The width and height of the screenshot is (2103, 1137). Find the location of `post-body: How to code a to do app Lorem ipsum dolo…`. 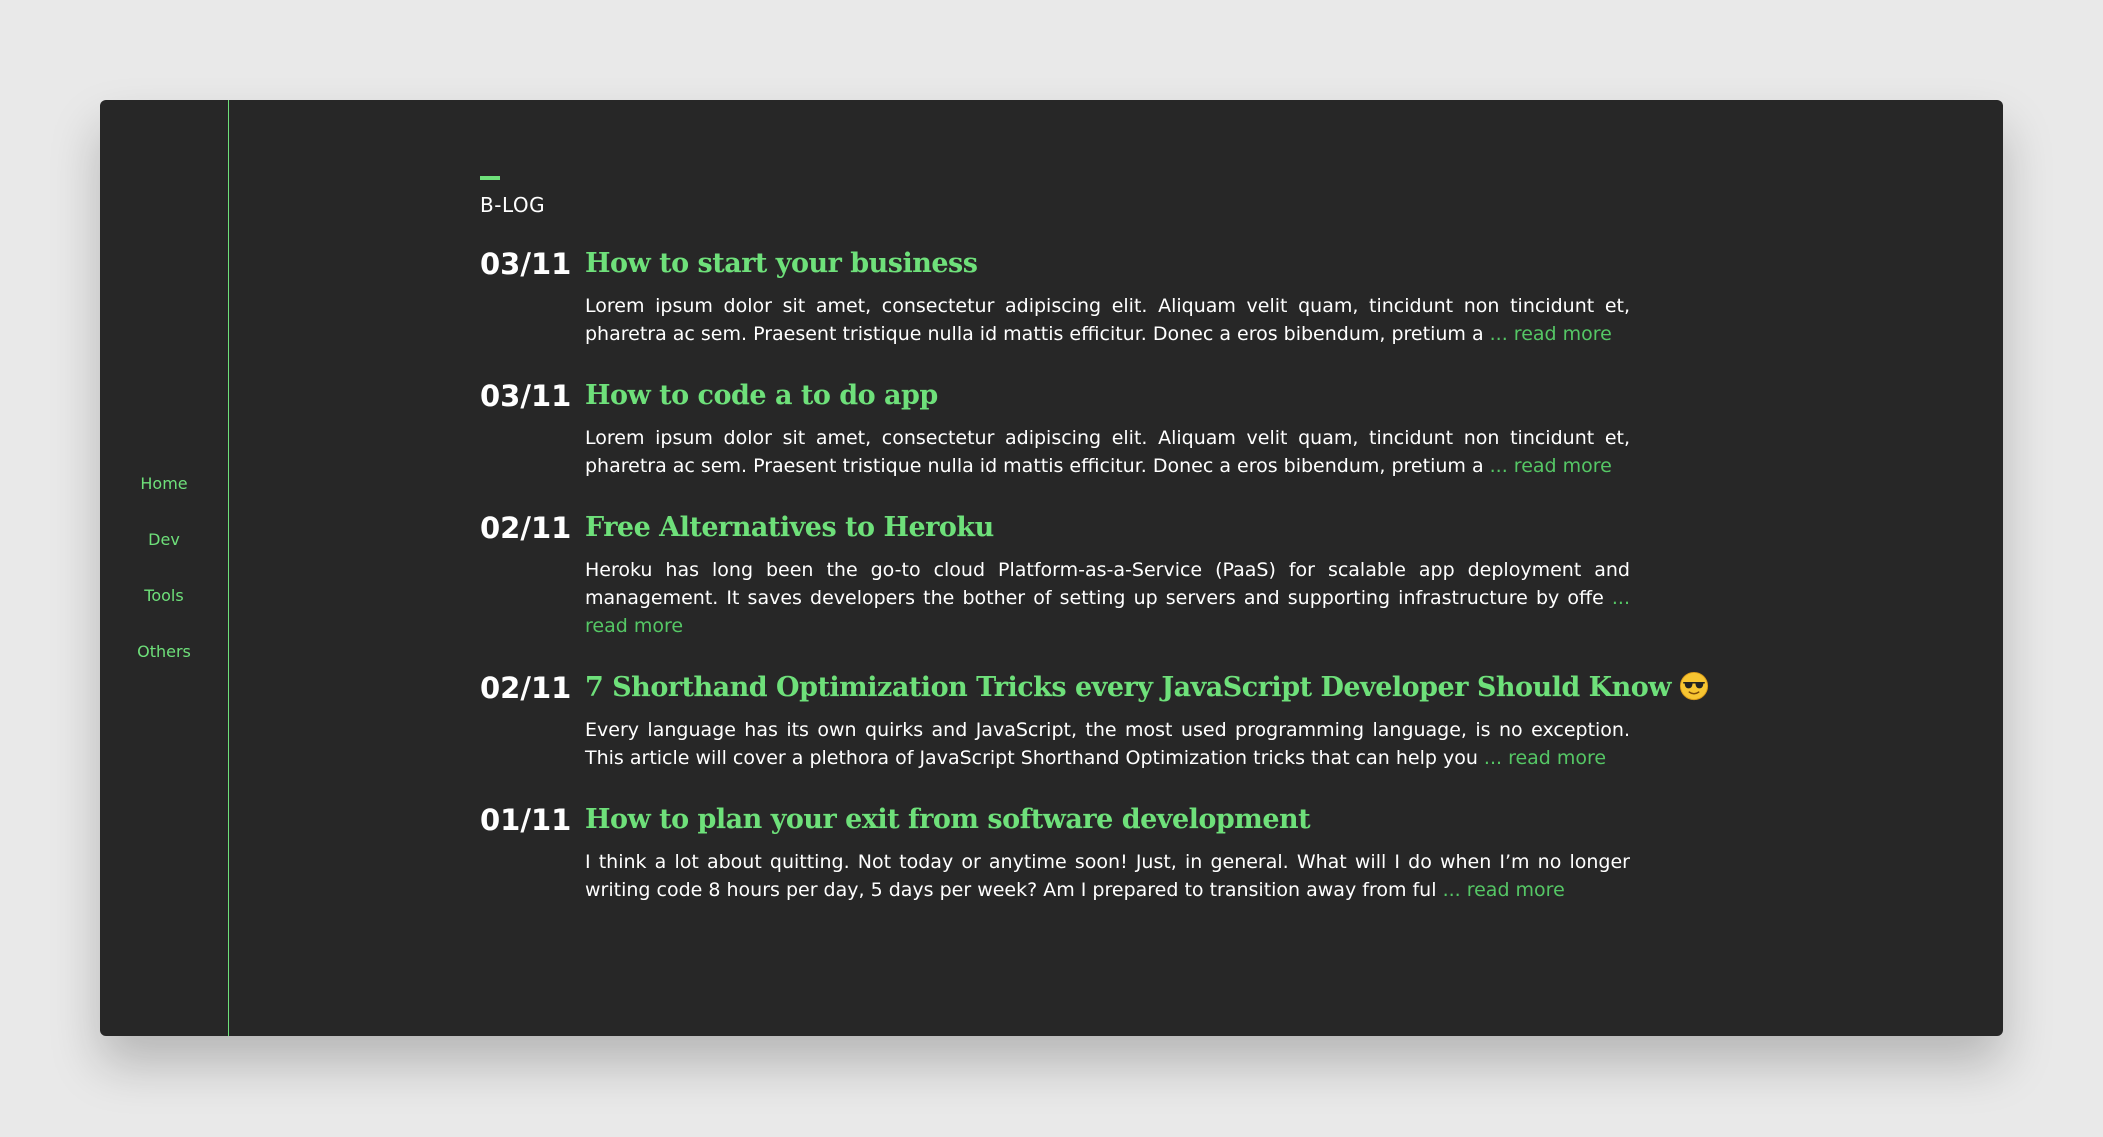

post-body: How to code a to do app Lorem ipsum dolo… is located at coordinates (1107, 428).